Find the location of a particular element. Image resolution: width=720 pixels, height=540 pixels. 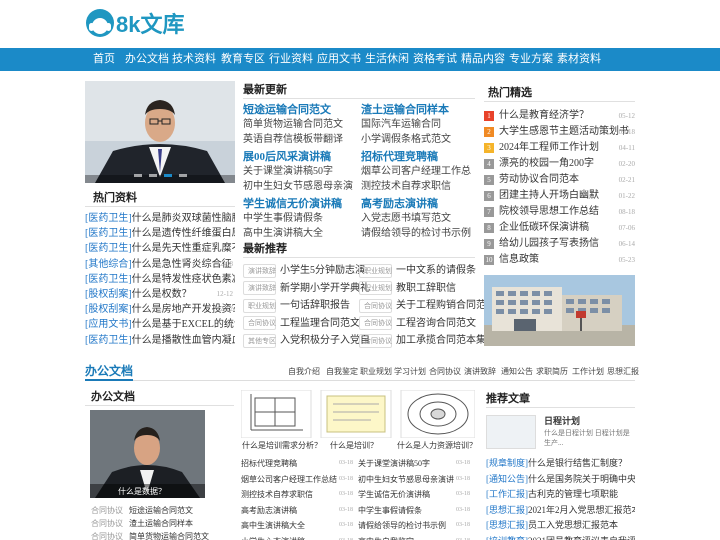

slider-dot is located at coordinates (182, 175).